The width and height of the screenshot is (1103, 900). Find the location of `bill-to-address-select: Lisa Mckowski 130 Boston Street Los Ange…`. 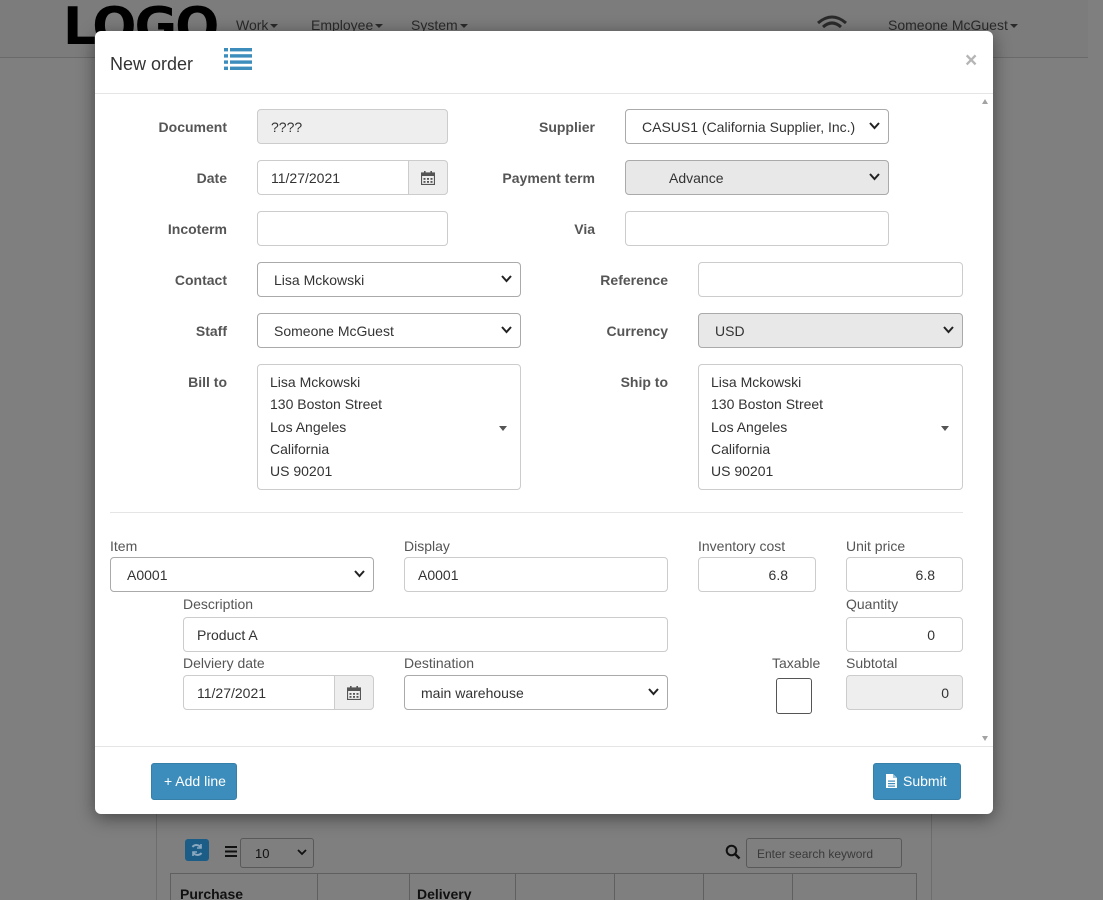

bill-to-address-select: Lisa Mckowski 130 Boston Street Los Ange… is located at coordinates (389, 427).